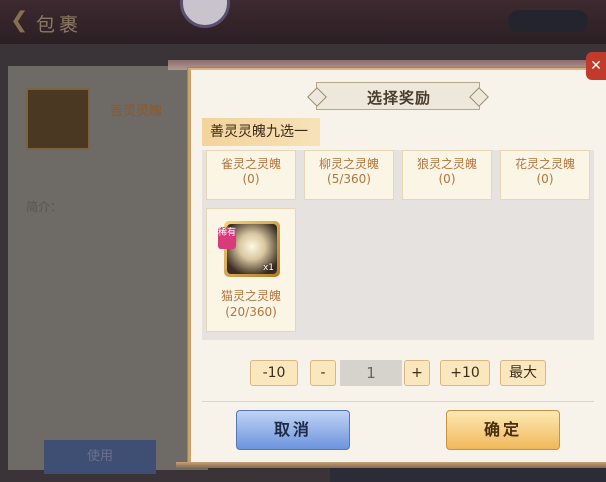 The width and height of the screenshot is (606, 482). What do you see at coordinates (391, 465) in the screenshot?
I see `dialog-frame-bottom` at bounding box center [391, 465].